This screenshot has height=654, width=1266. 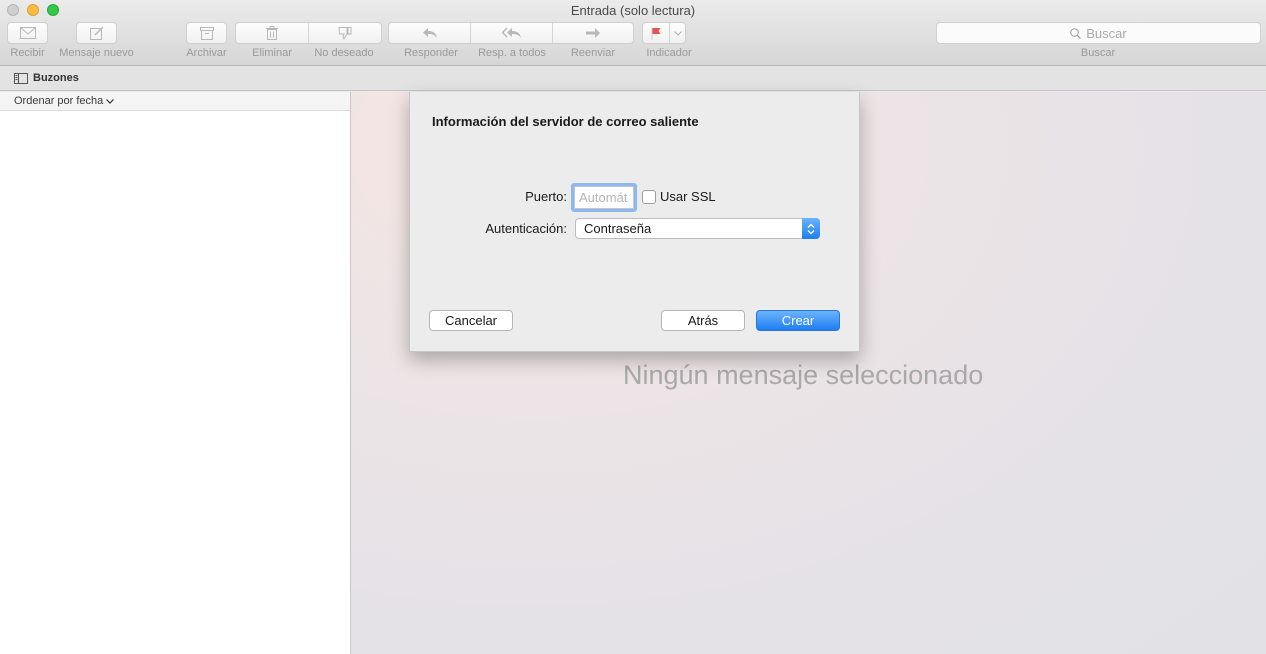 What do you see at coordinates (21, 78) in the screenshot?
I see `sidebar-toggle-icon` at bounding box center [21, 78].